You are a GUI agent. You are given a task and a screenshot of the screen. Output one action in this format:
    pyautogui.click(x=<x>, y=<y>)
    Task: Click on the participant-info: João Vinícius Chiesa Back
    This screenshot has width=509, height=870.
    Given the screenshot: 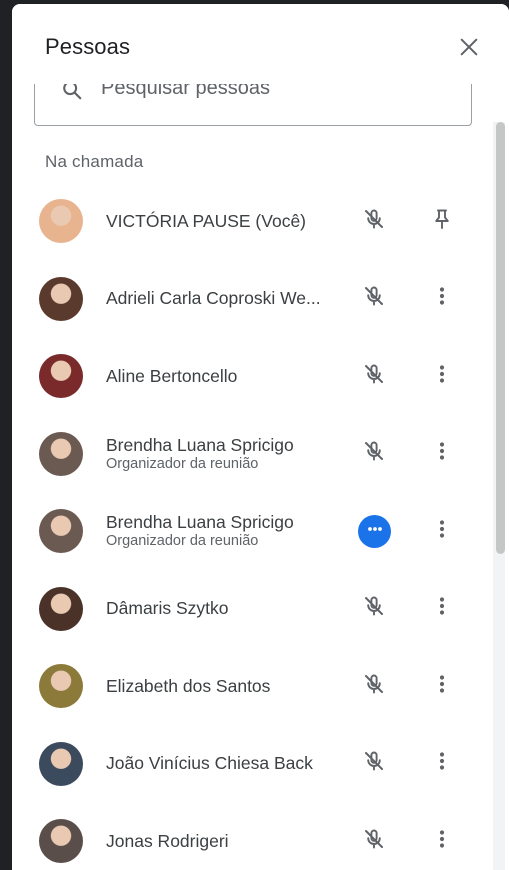 What is the action you would take?
    pyautogui.click(x=226, y=764)
    